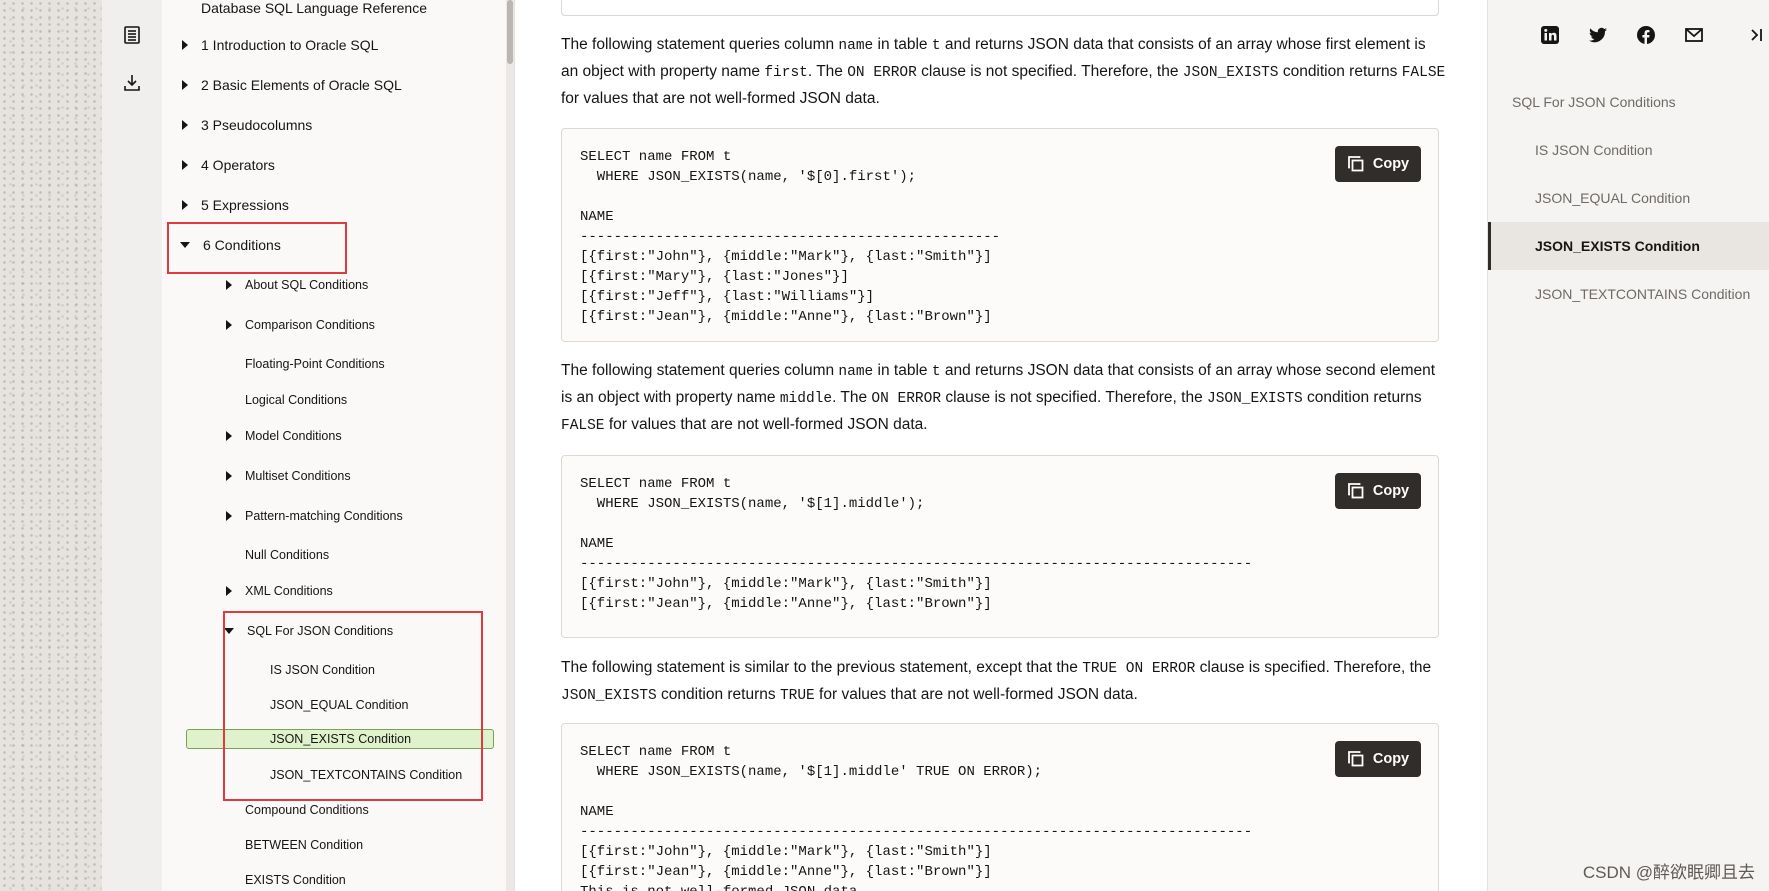 The image size is (1769, 891). I want to click on toc-item-label: Floating-Point Conditions, so click(315, 364).